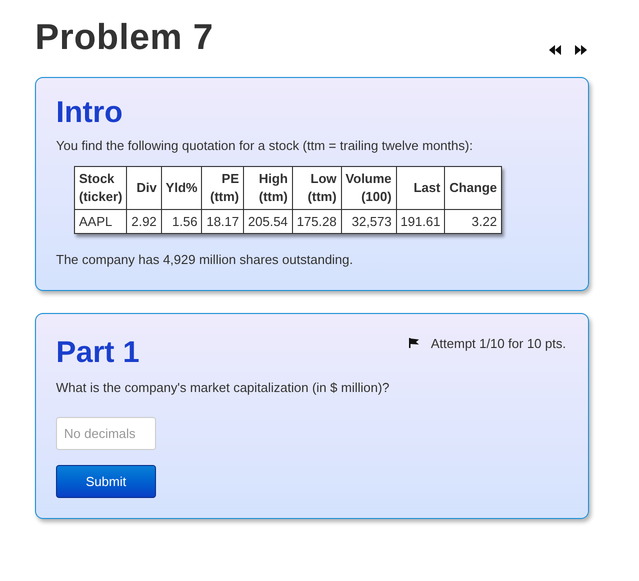 This screenshot has height=581, width=639. I want to click on column-header: Change, so click(473, 187).